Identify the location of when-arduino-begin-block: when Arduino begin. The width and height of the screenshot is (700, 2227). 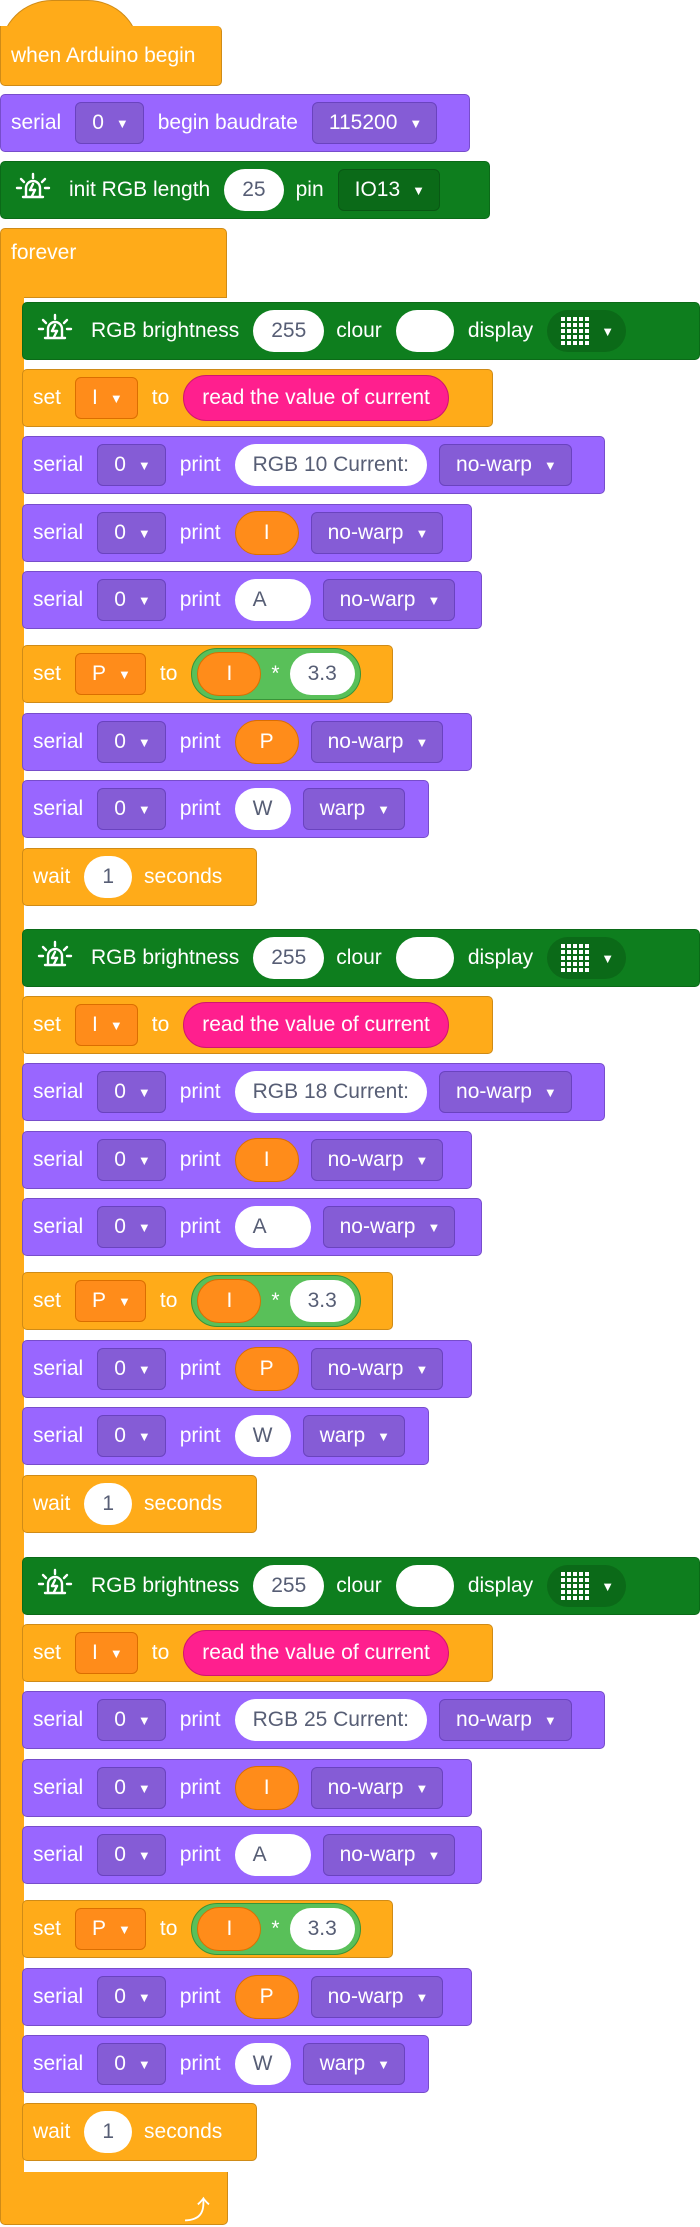
(111, 43).